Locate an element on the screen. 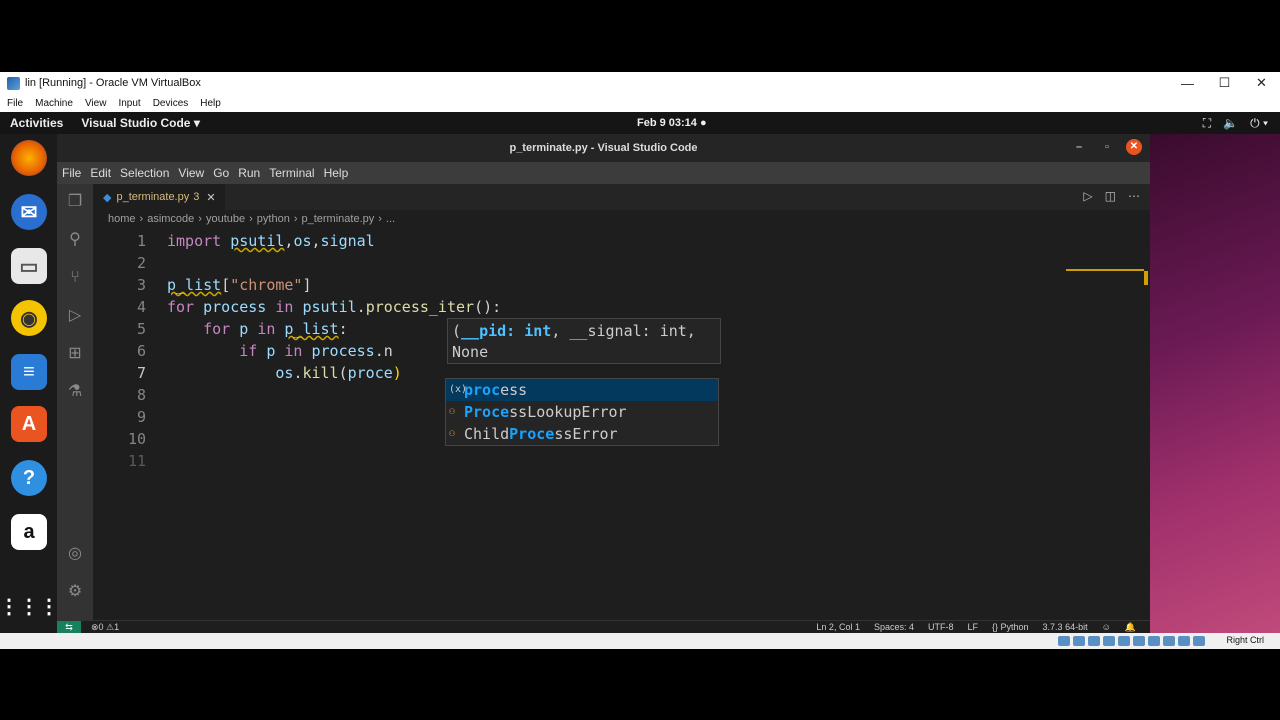  hdd-icon is located at coordinates (1064, 641).